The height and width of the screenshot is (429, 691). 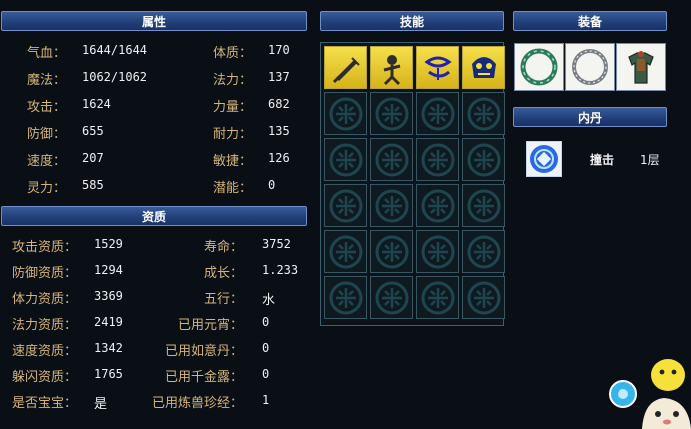 I want to click on stat-label: 敏捷：, so click(x=233, y=161).